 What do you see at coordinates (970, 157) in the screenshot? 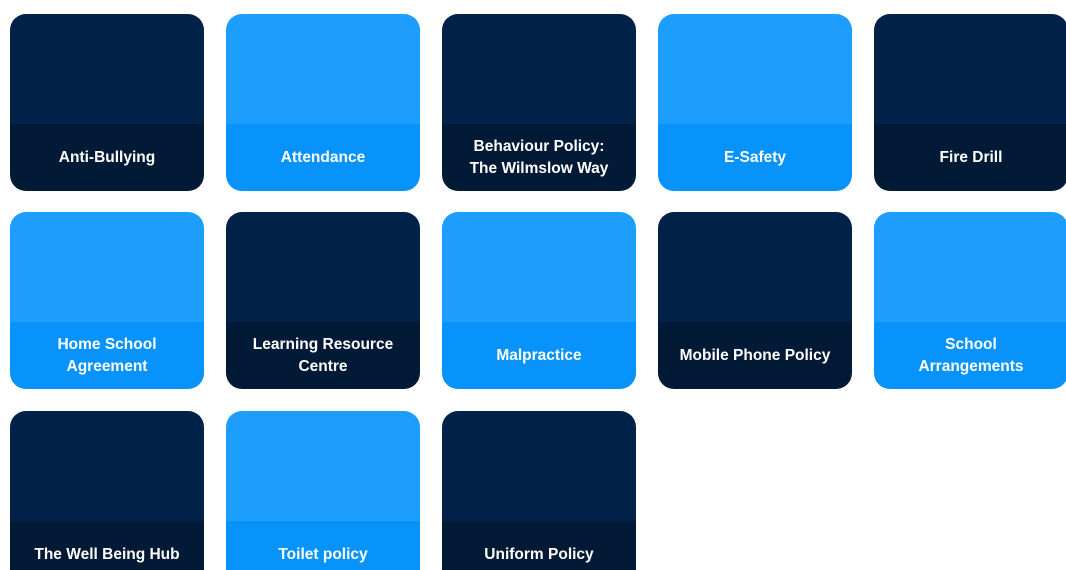
I see `tile-label: Fire Drill` at bounding box center [970, 157].